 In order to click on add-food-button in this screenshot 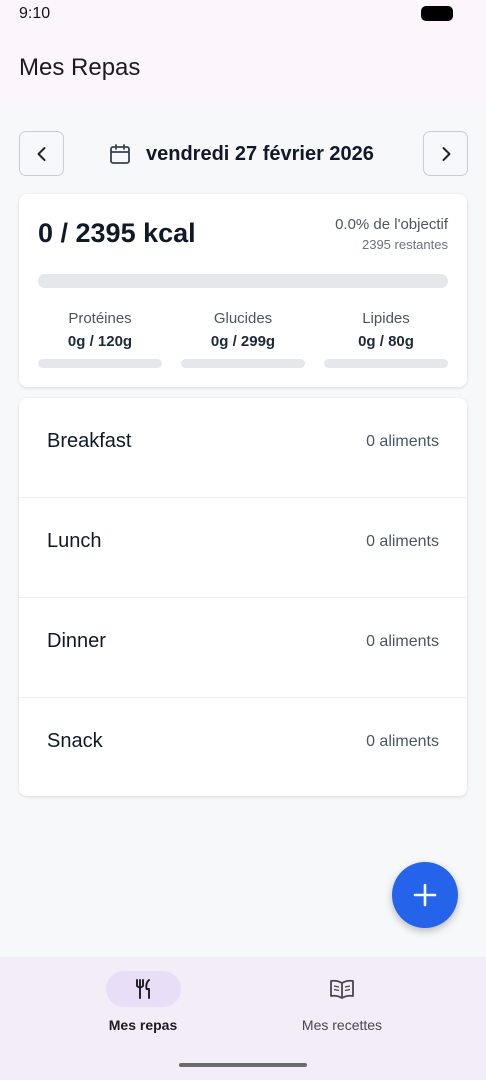, I will do `click(425, 895)`.